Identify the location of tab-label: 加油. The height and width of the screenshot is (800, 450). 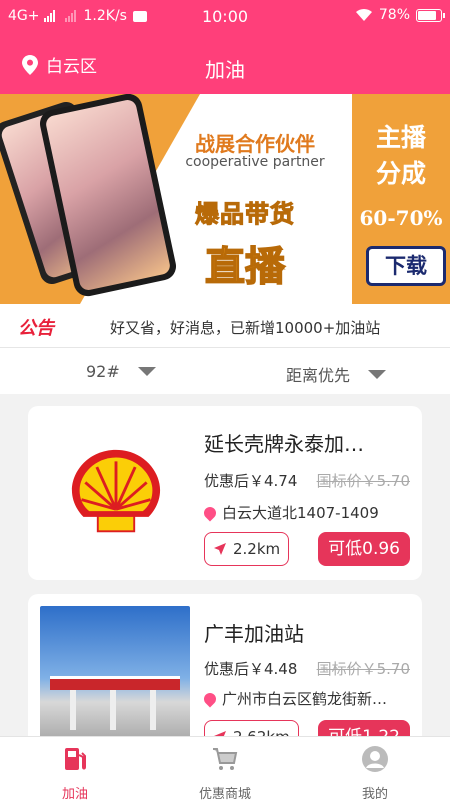
(74, 793).